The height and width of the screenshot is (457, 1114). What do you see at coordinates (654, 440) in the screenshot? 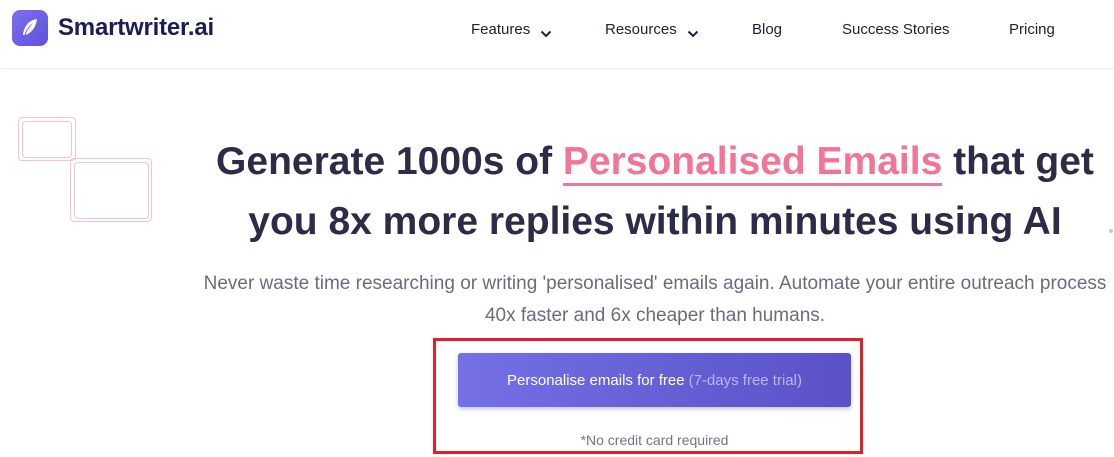
I see `no-credit-card-note: *No credit card required` at bounding box center [654, 440].